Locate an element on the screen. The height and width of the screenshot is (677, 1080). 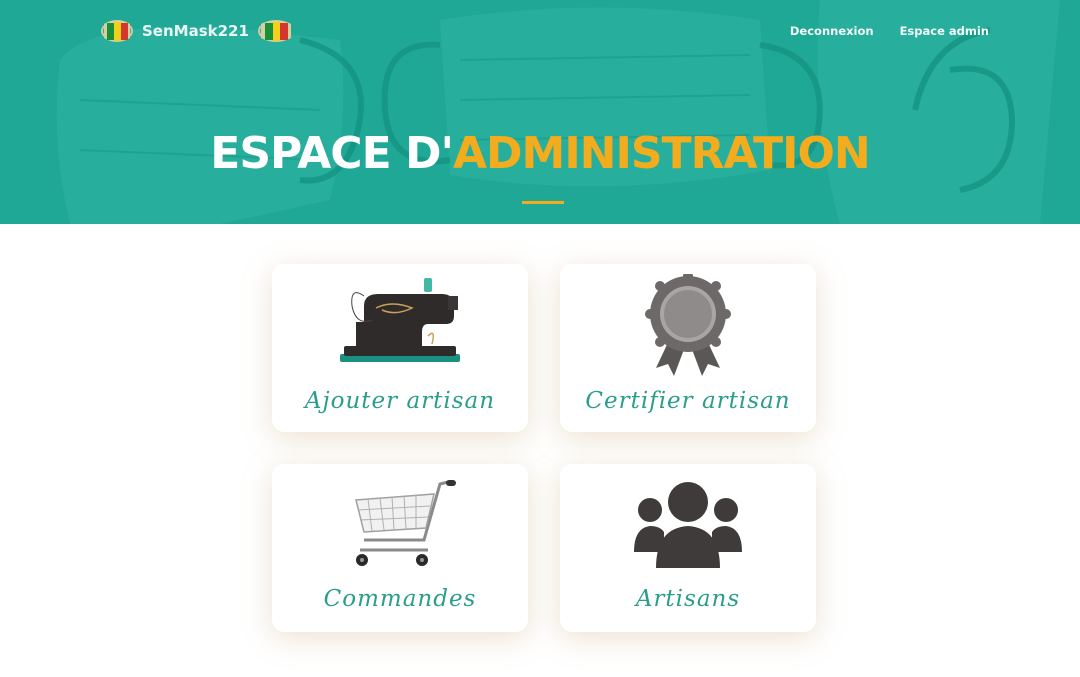
shopping-cart-icon is located at coordinates (405, 523).